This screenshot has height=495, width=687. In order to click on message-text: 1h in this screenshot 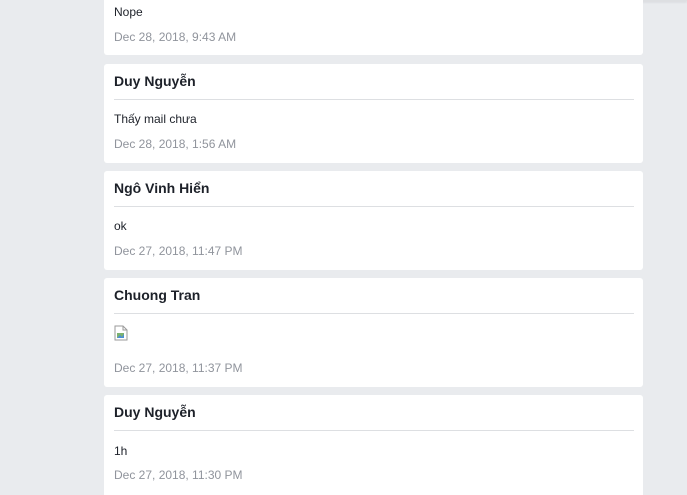, I will do `click(121, 451)`.